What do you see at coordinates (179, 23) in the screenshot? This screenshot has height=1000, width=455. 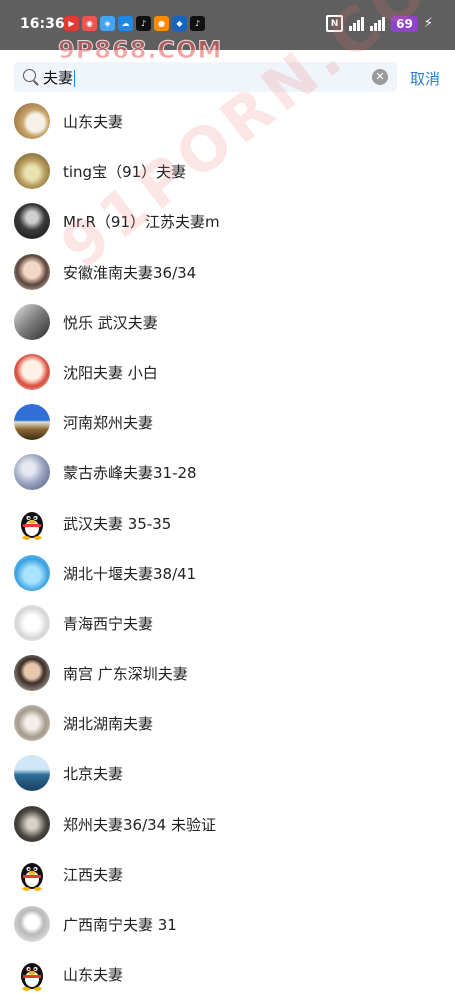 I see `smart-app-icon: ◆` at bounding box center [179, 23].